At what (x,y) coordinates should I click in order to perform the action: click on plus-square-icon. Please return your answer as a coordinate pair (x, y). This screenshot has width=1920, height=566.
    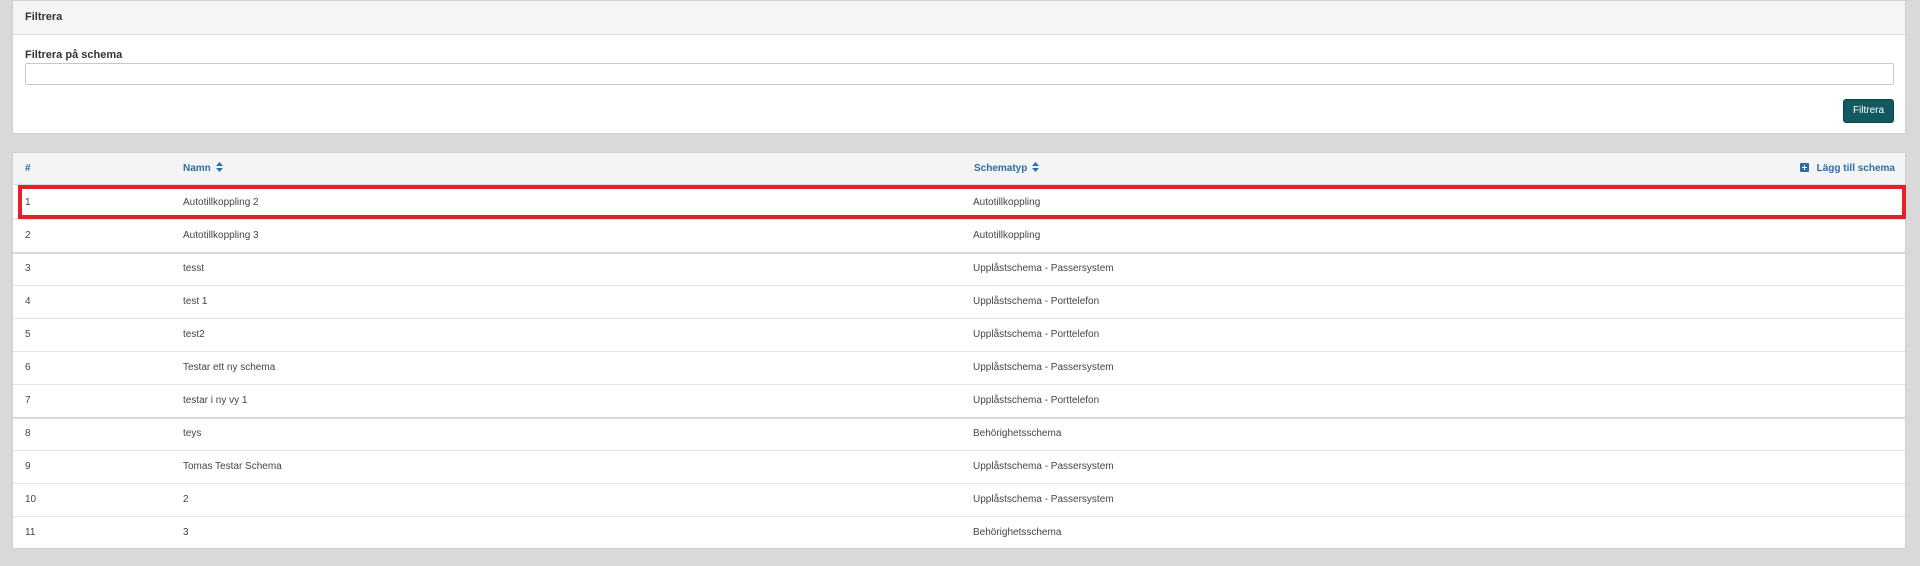
    Looking at the image, I should click on (1804, 167).